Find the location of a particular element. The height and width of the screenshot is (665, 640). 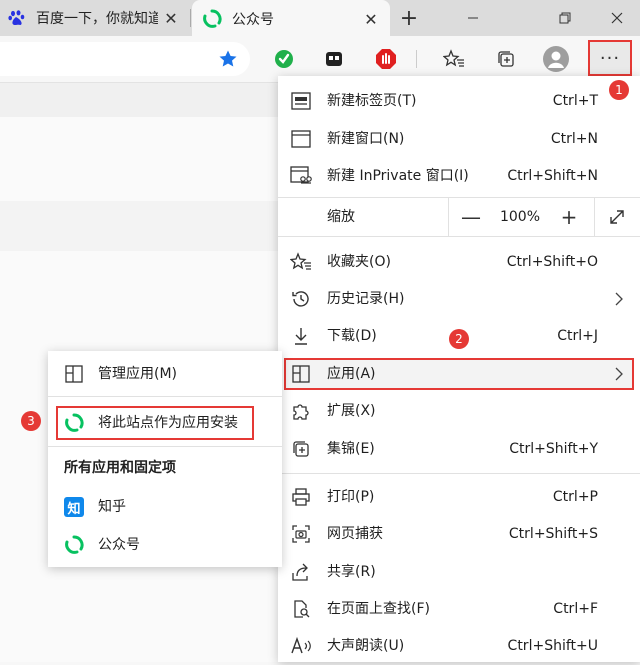

menu-item-read-aloud: 大声朗读(U) Ctrl+Shift+U is located at coordinates (459, 646).